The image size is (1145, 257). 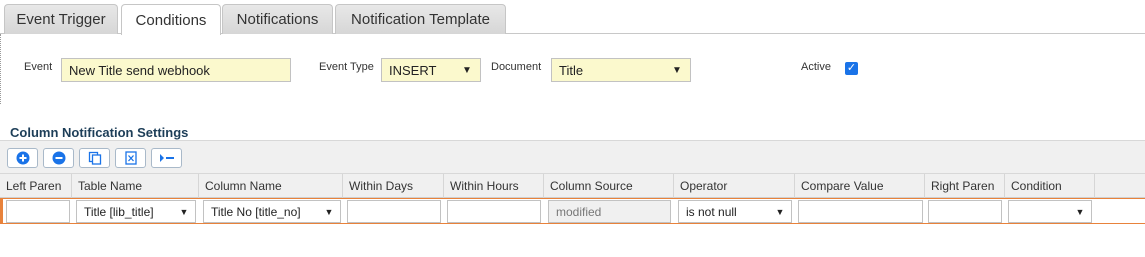 What do you see at coordinates (1, 211) in the screenshot?
I see `row-selection-indicator` at bounding box center [1, 211].